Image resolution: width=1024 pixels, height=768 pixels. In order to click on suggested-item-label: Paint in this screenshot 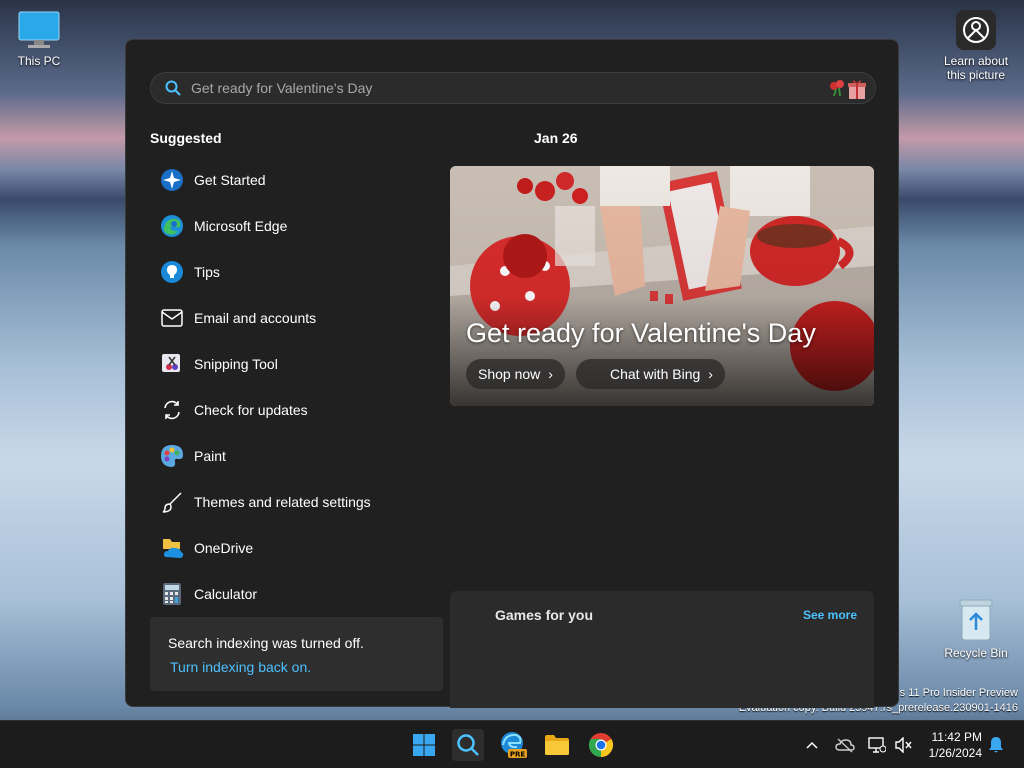, I will do `click(210, 456)`.